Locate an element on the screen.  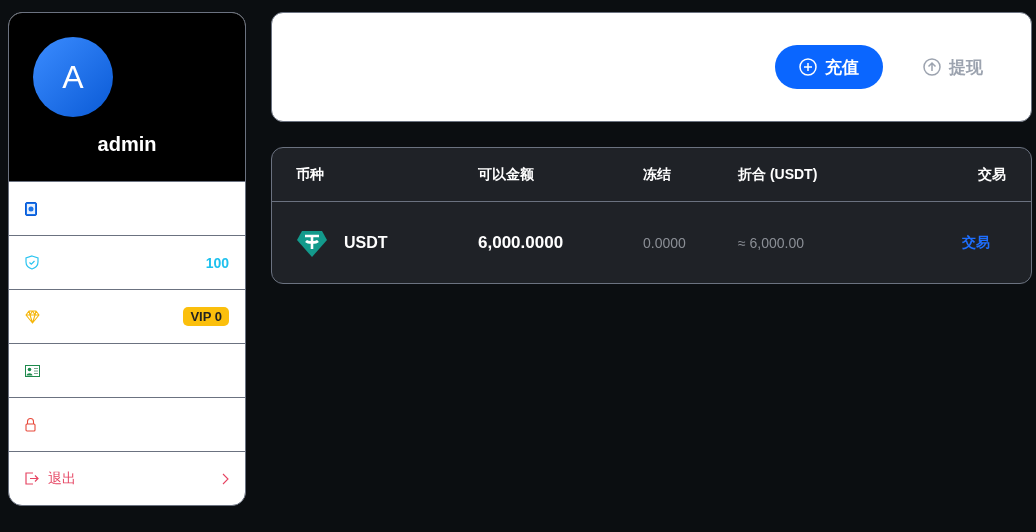
chevron-icon is located at coordinates (225, 478).